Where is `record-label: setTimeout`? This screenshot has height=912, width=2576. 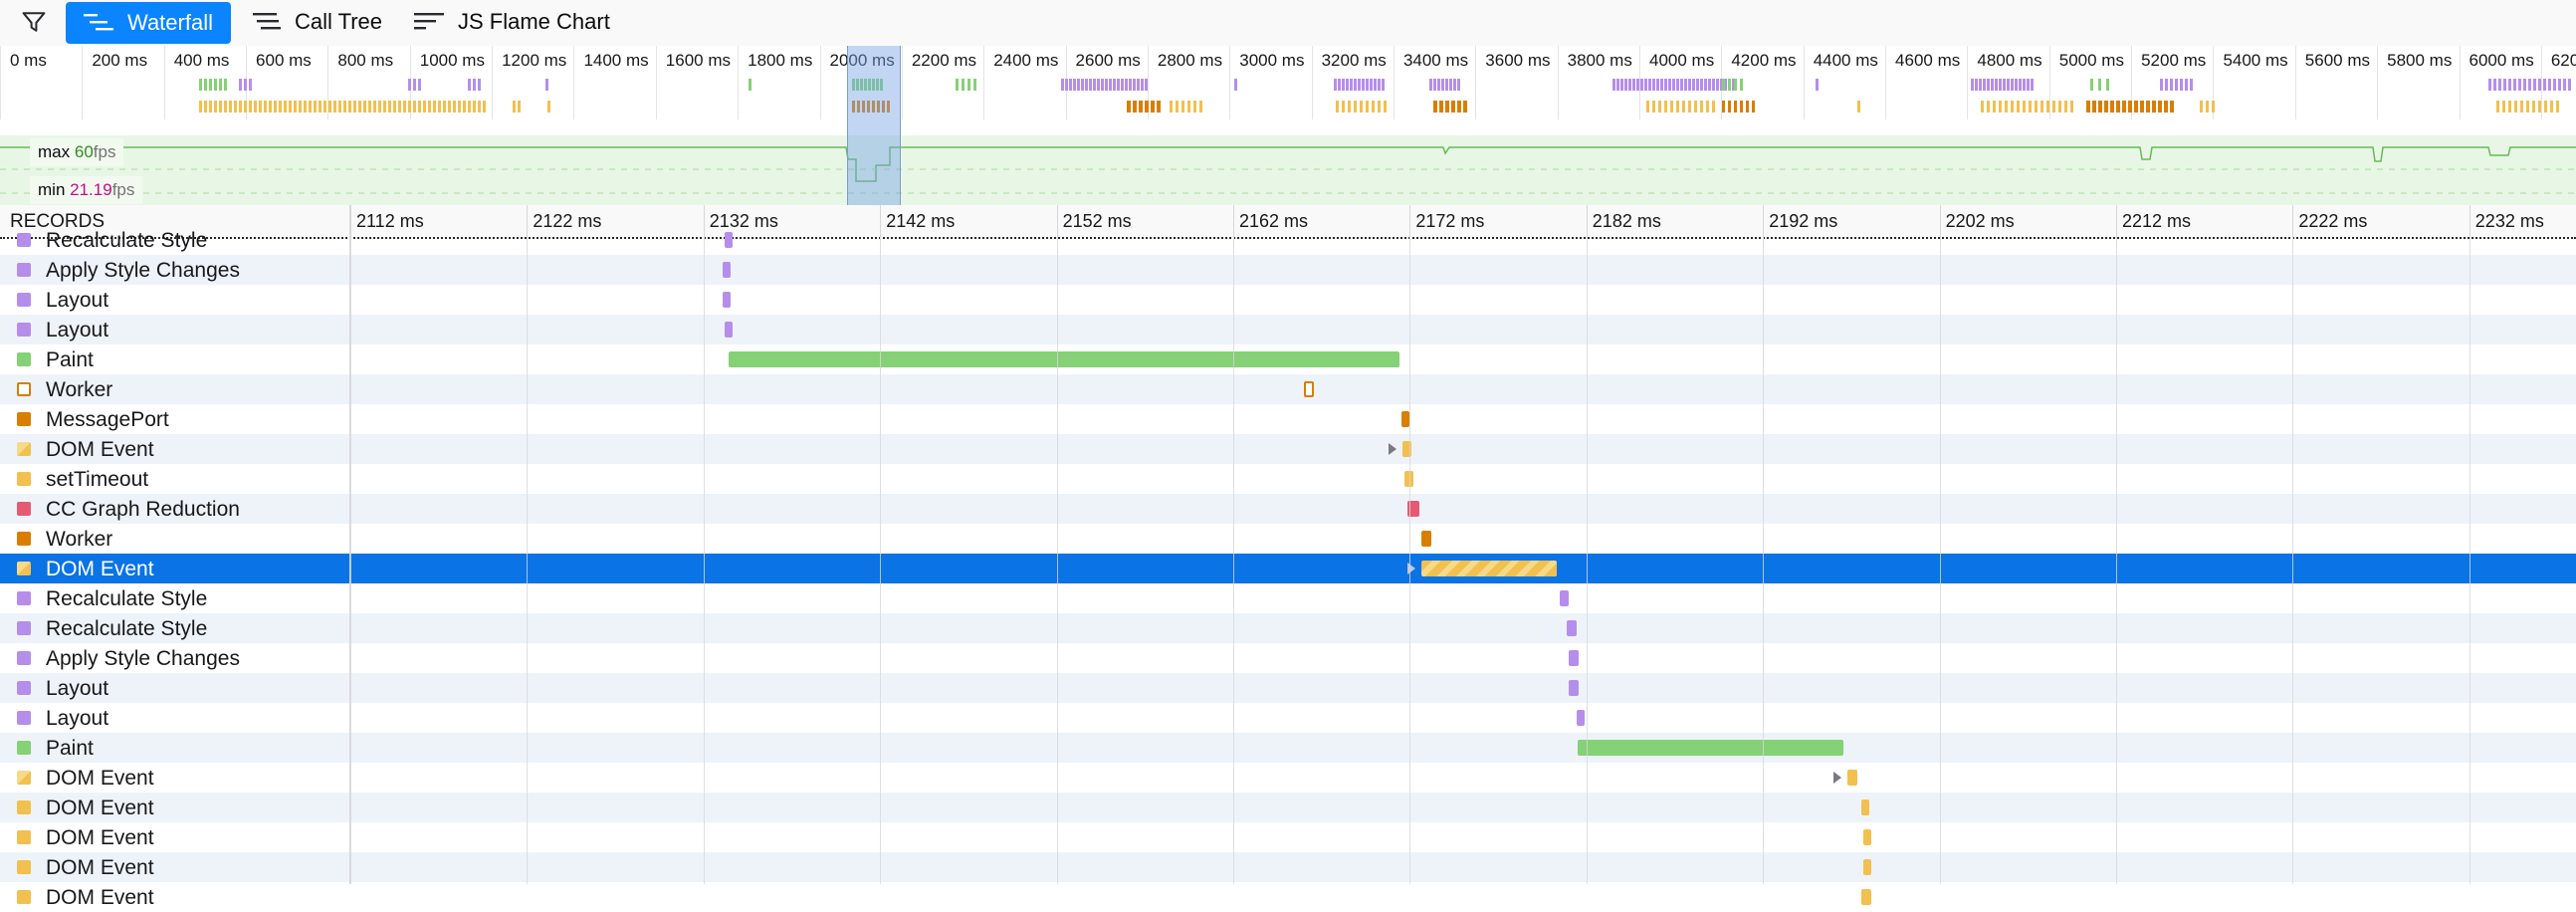 record-label: setTimeout is located at coordinates (97, 479).